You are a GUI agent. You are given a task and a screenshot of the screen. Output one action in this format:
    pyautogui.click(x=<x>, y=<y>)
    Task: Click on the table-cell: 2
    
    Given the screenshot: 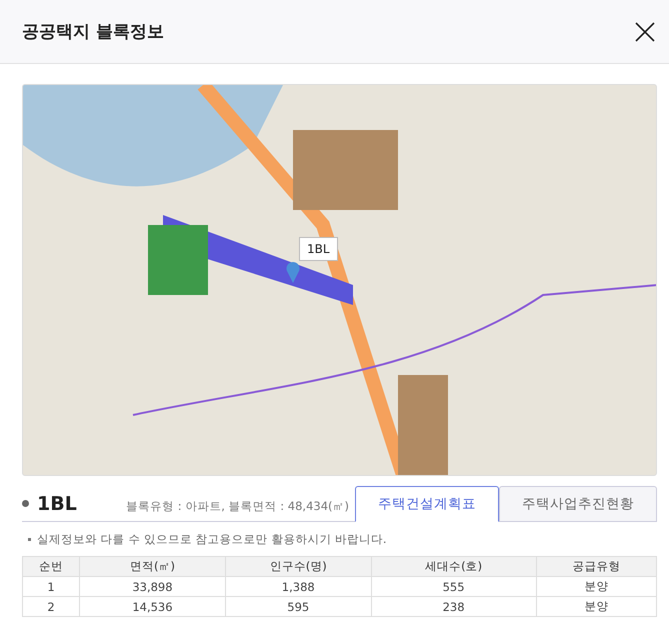 What is the action you would take?
    pyautogui.click(x=51, y=606)
    